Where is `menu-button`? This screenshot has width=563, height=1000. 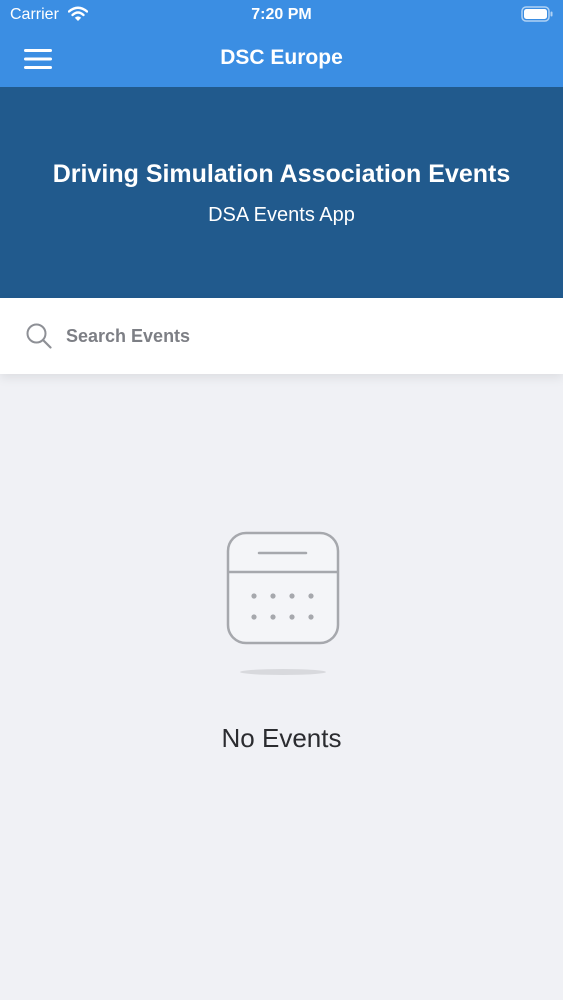
menu-button is located at coordinates (38, 59).